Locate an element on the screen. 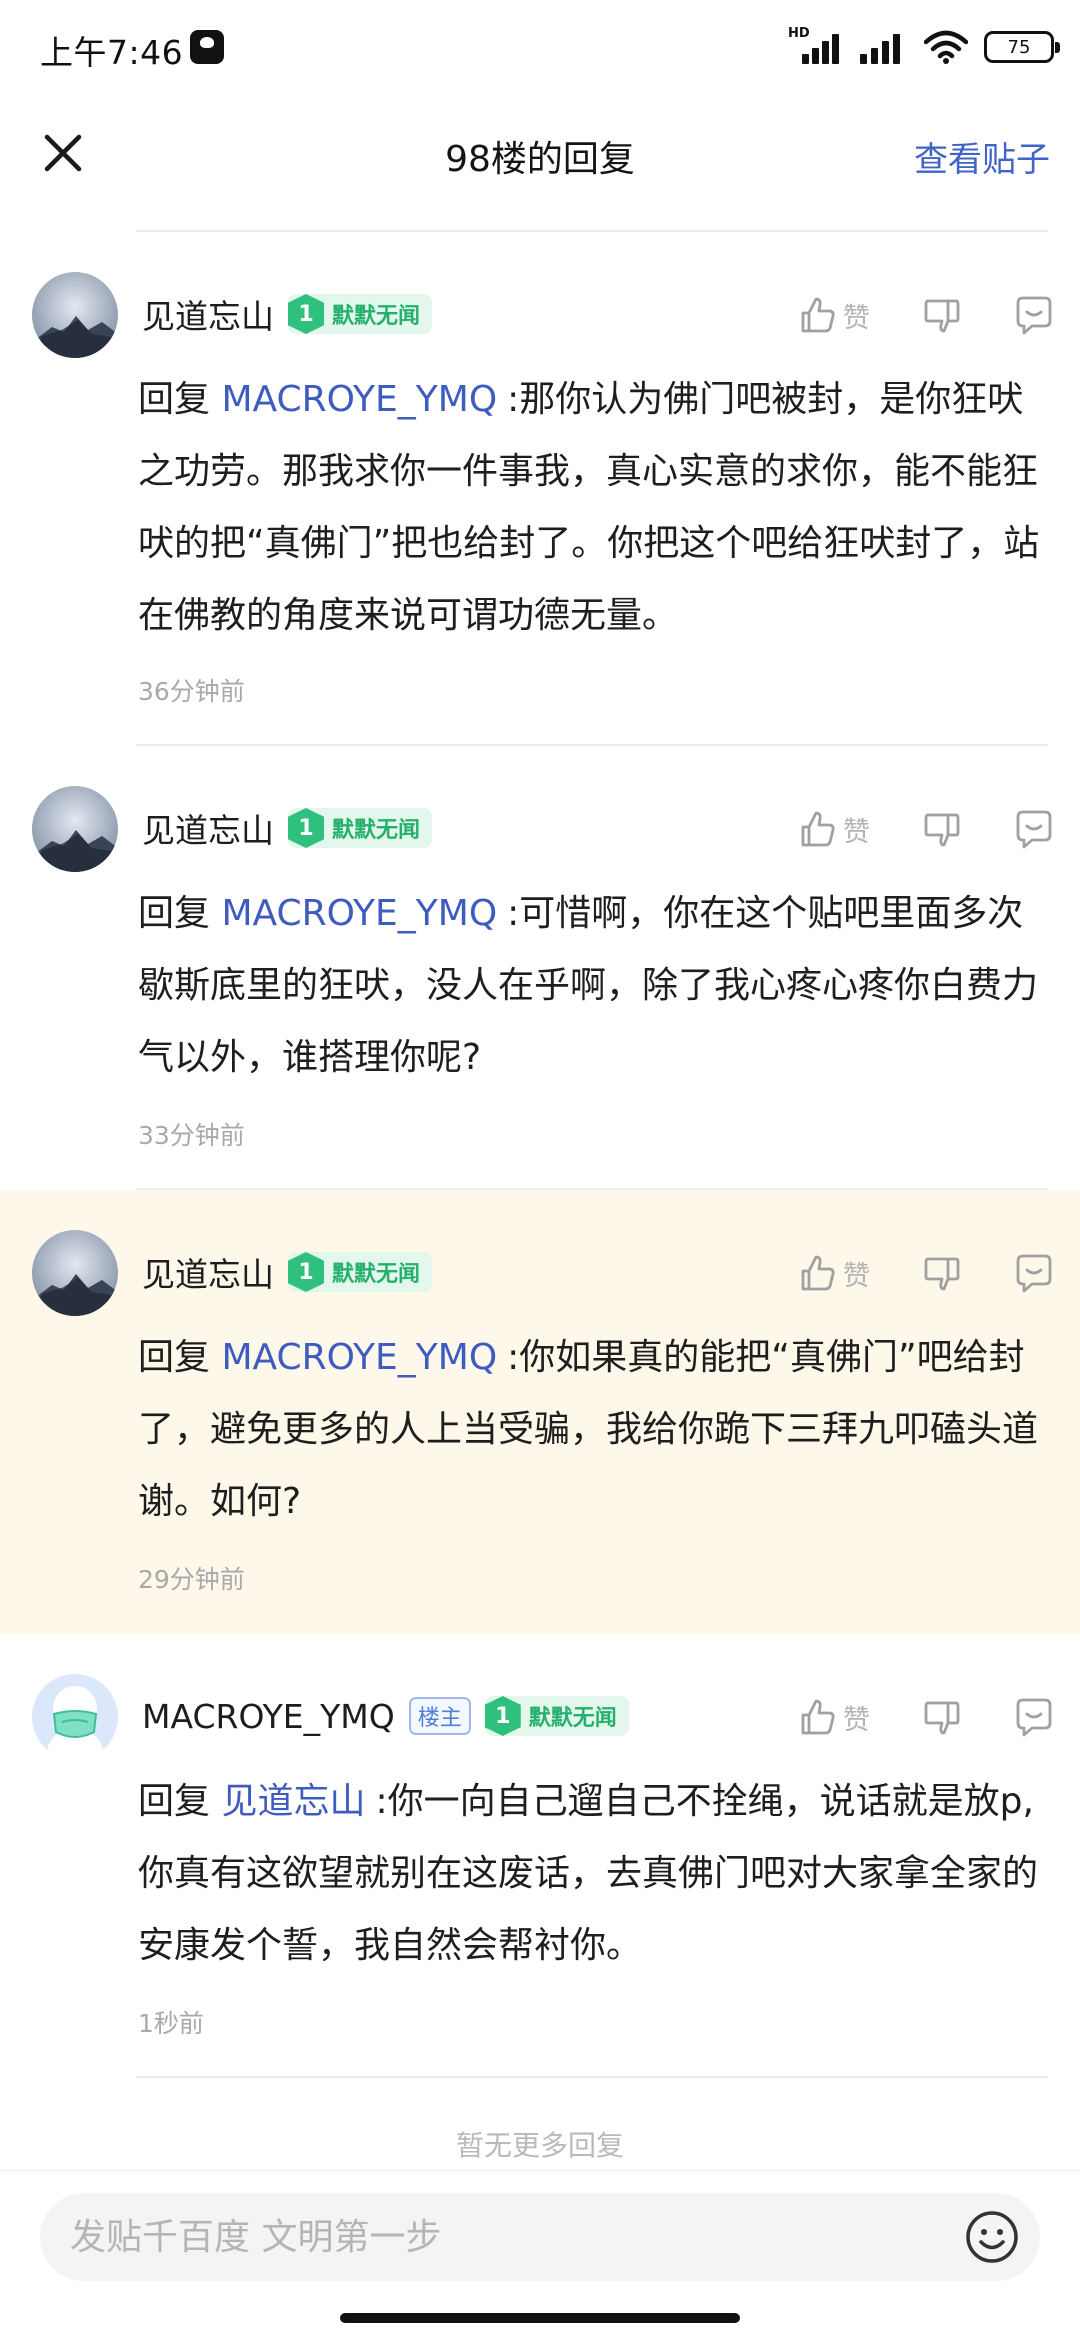 Image resolution: width=1080 pixels, height=2340 pixels. username: MACROYE_YMQ is located at coordinates (268, 1716).